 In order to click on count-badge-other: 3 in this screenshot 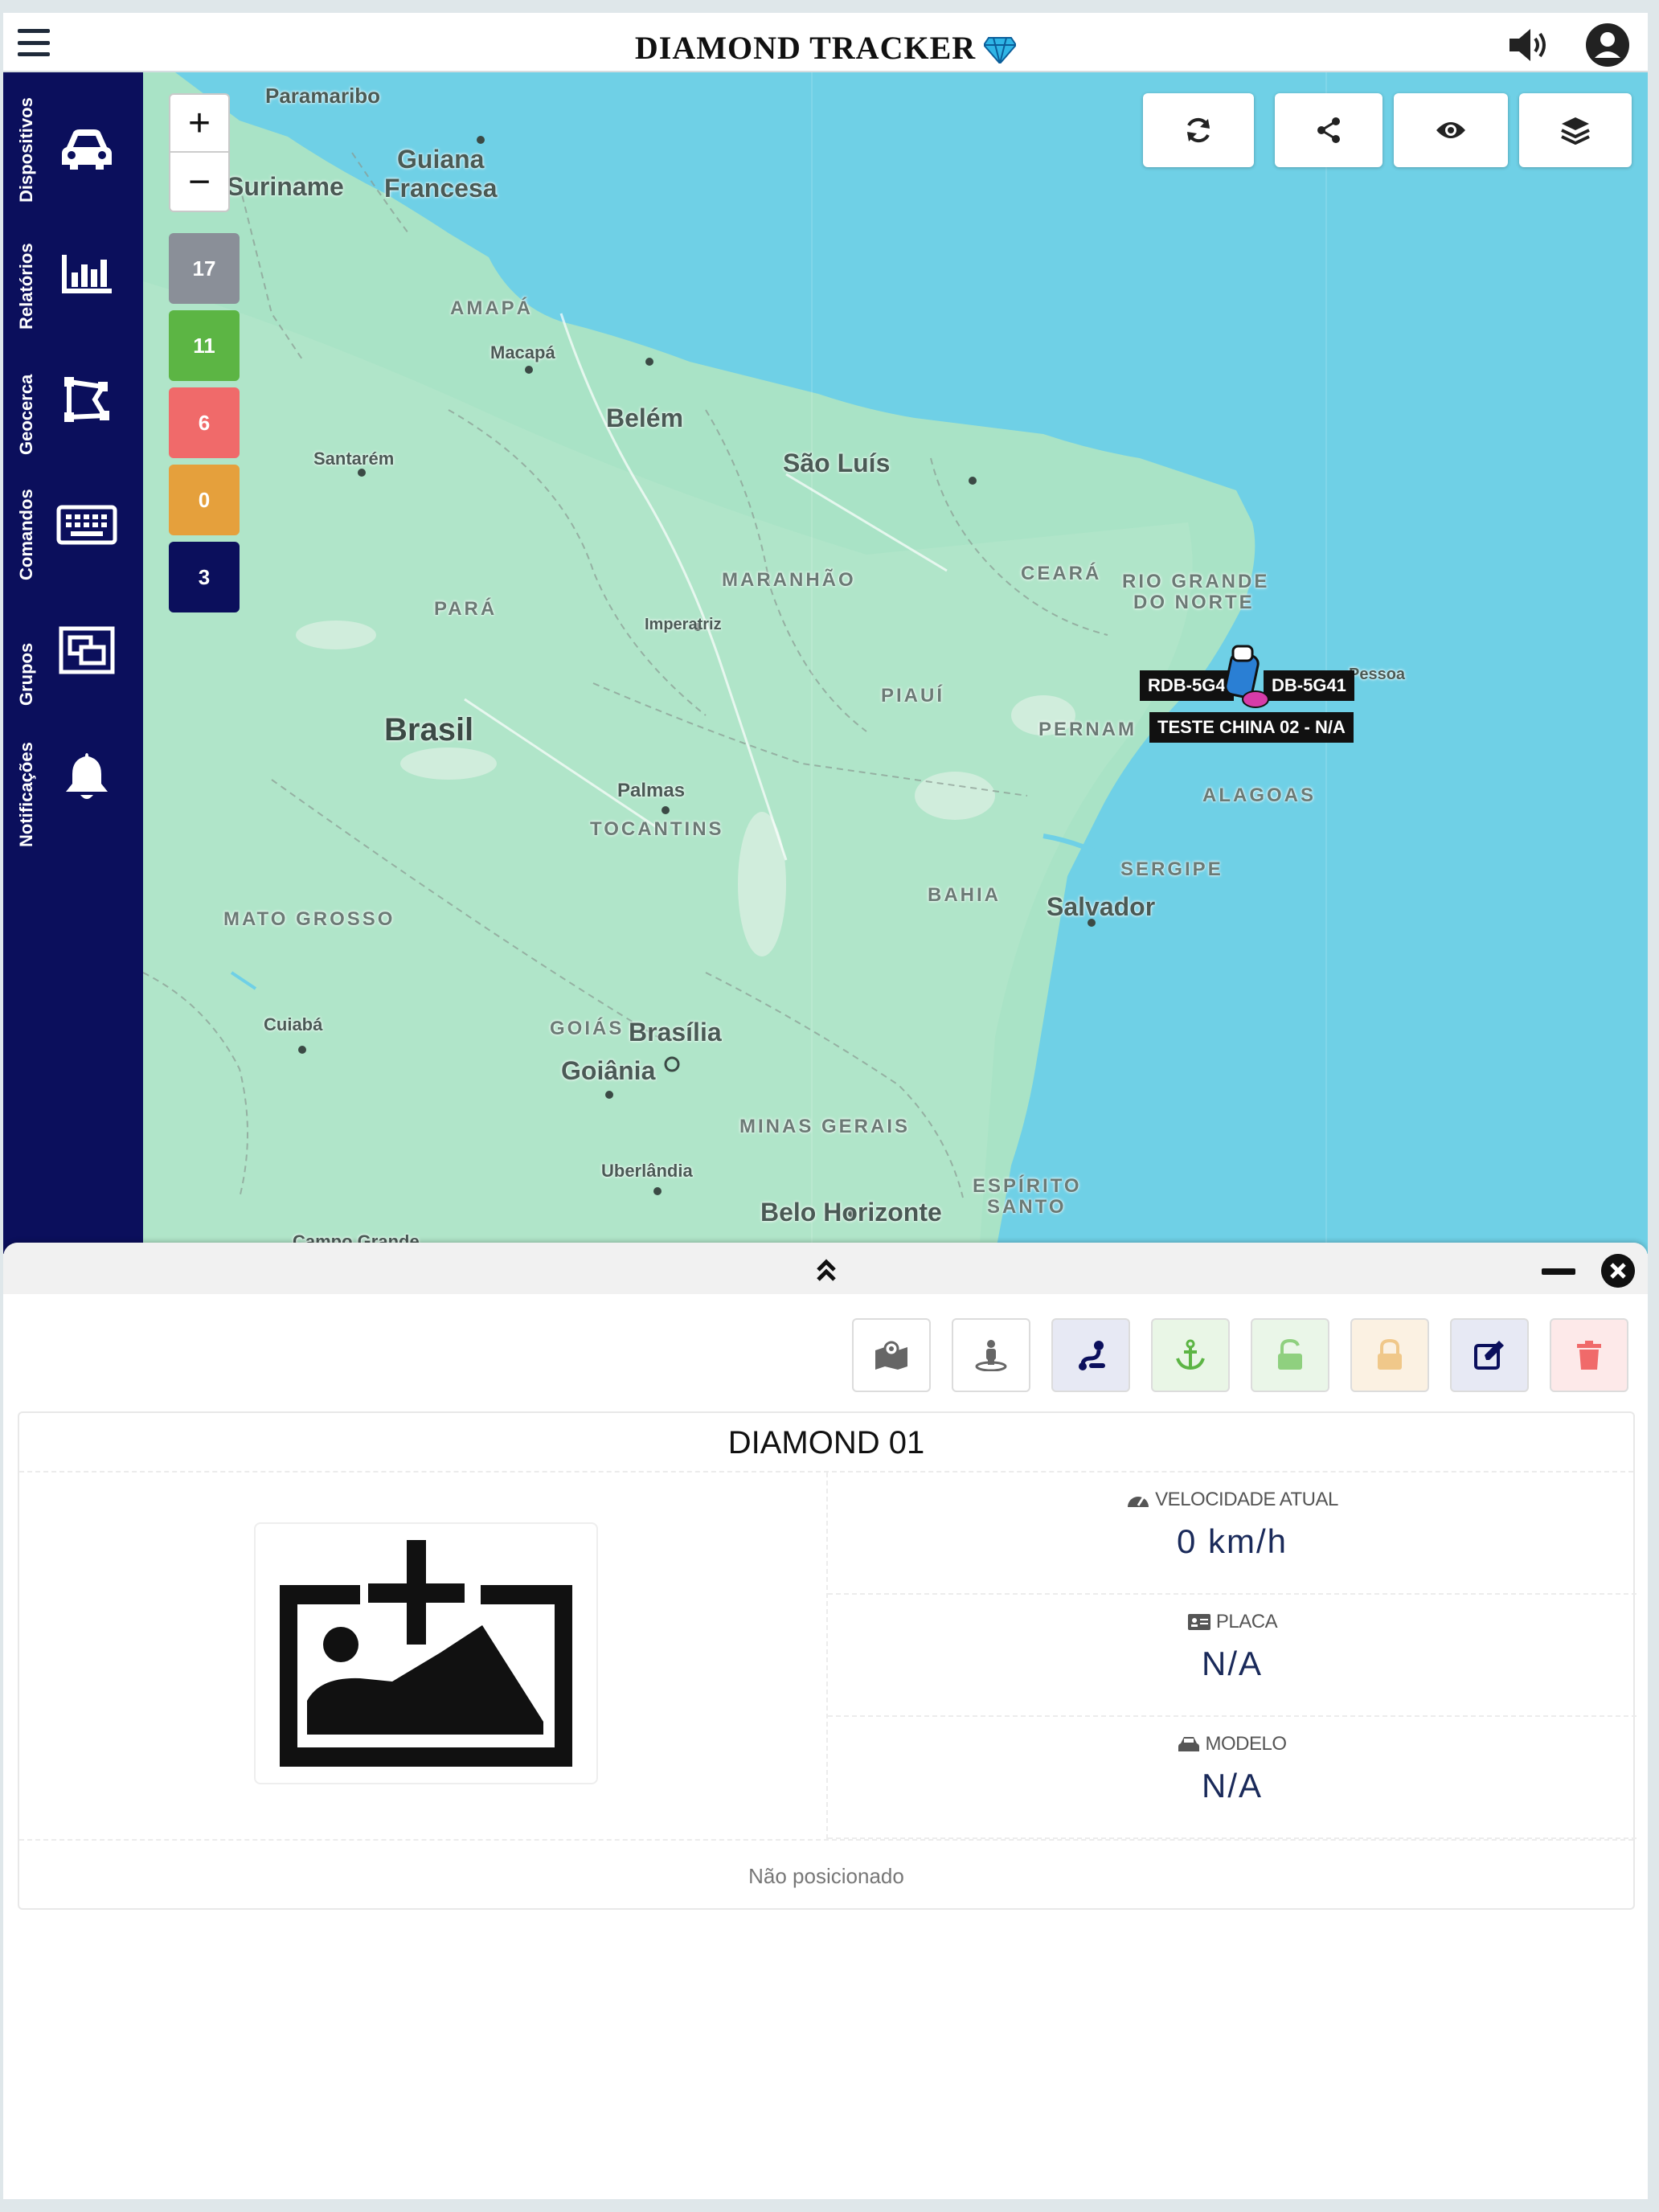, I will do `click(204, 577)`.